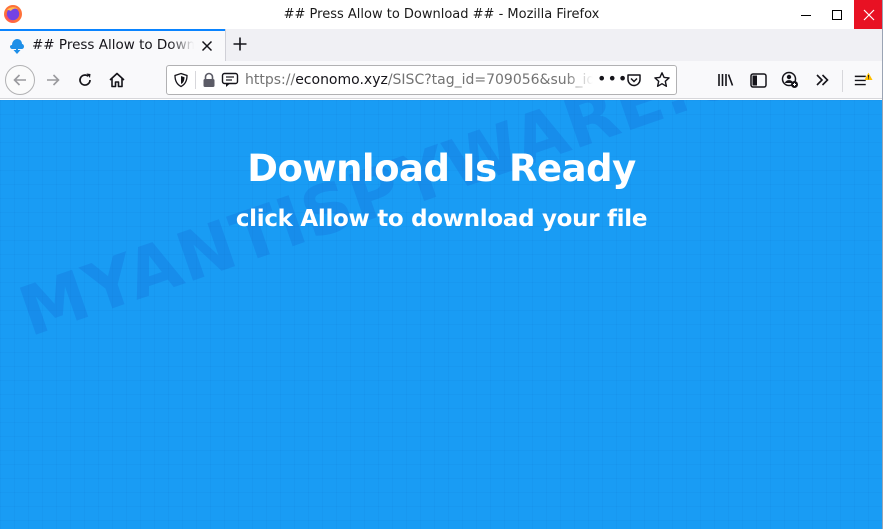 Image resolution: width=883 pixels, height=529 pixels. I want to click on sidebar-icon, so click(758, 80).